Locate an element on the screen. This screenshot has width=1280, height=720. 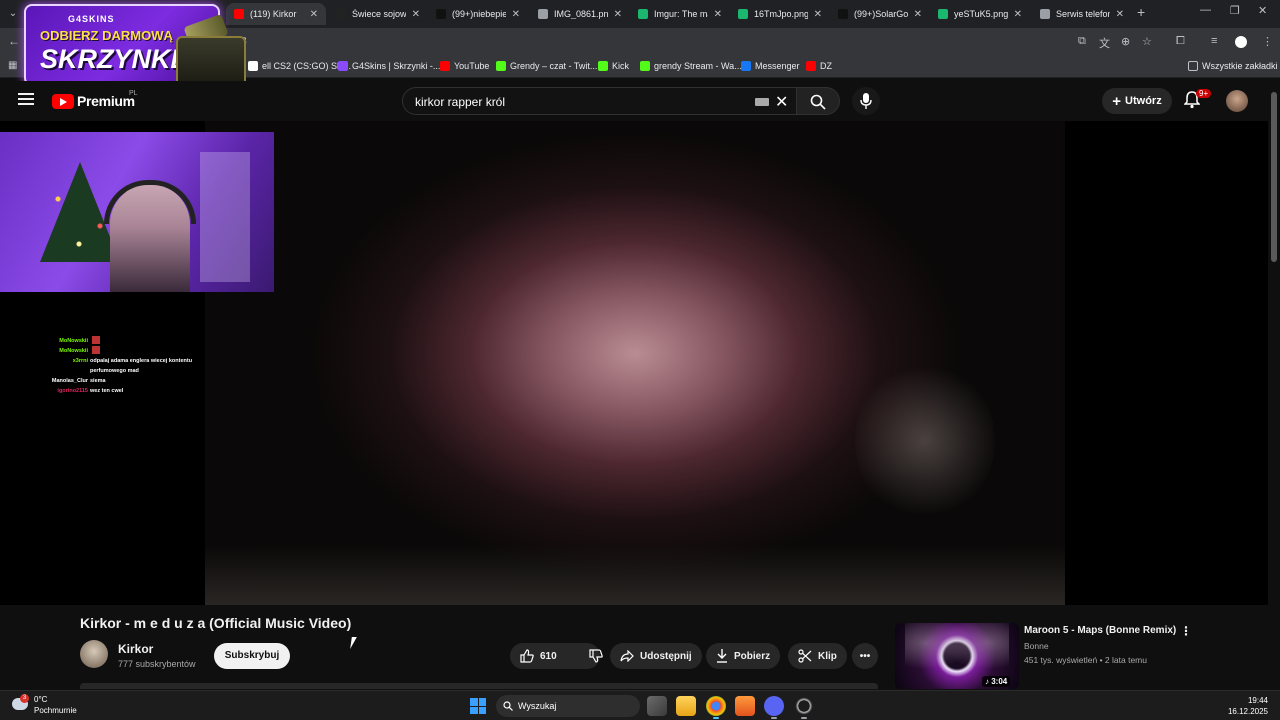
bookmark-item: Messenger is located at coordinates (770, 66).